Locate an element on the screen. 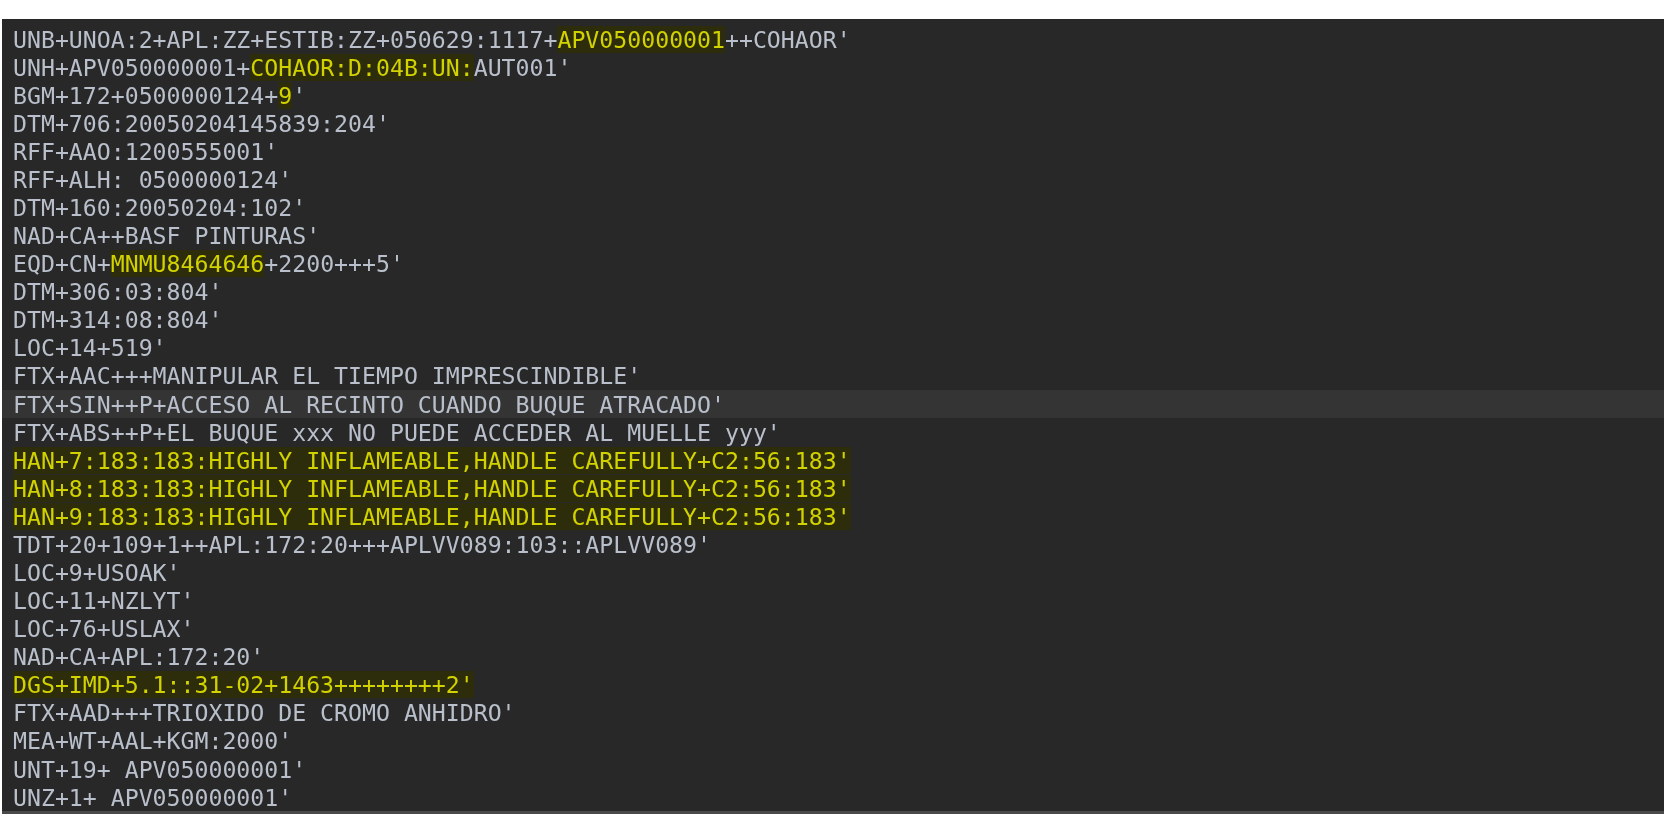 The width and height of the screenshot is (1664, 817). code-line: UNH+APV050000001+COHAOR:D:04B:UN:AUT001' is located at coordinates (292, 67).